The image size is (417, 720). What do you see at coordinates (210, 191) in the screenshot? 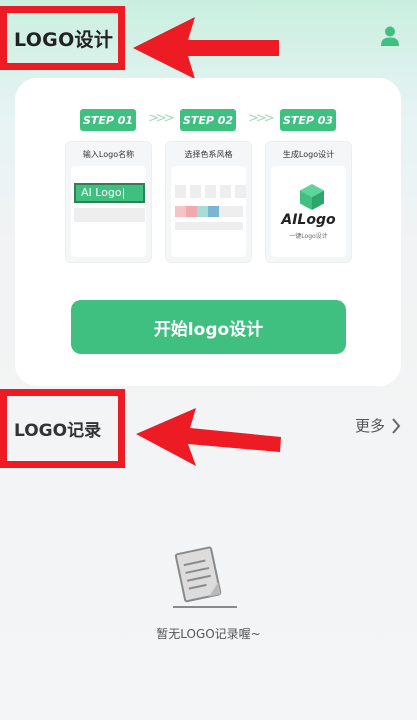
I see `style-swatch-row` at bounding box center [210, 191].